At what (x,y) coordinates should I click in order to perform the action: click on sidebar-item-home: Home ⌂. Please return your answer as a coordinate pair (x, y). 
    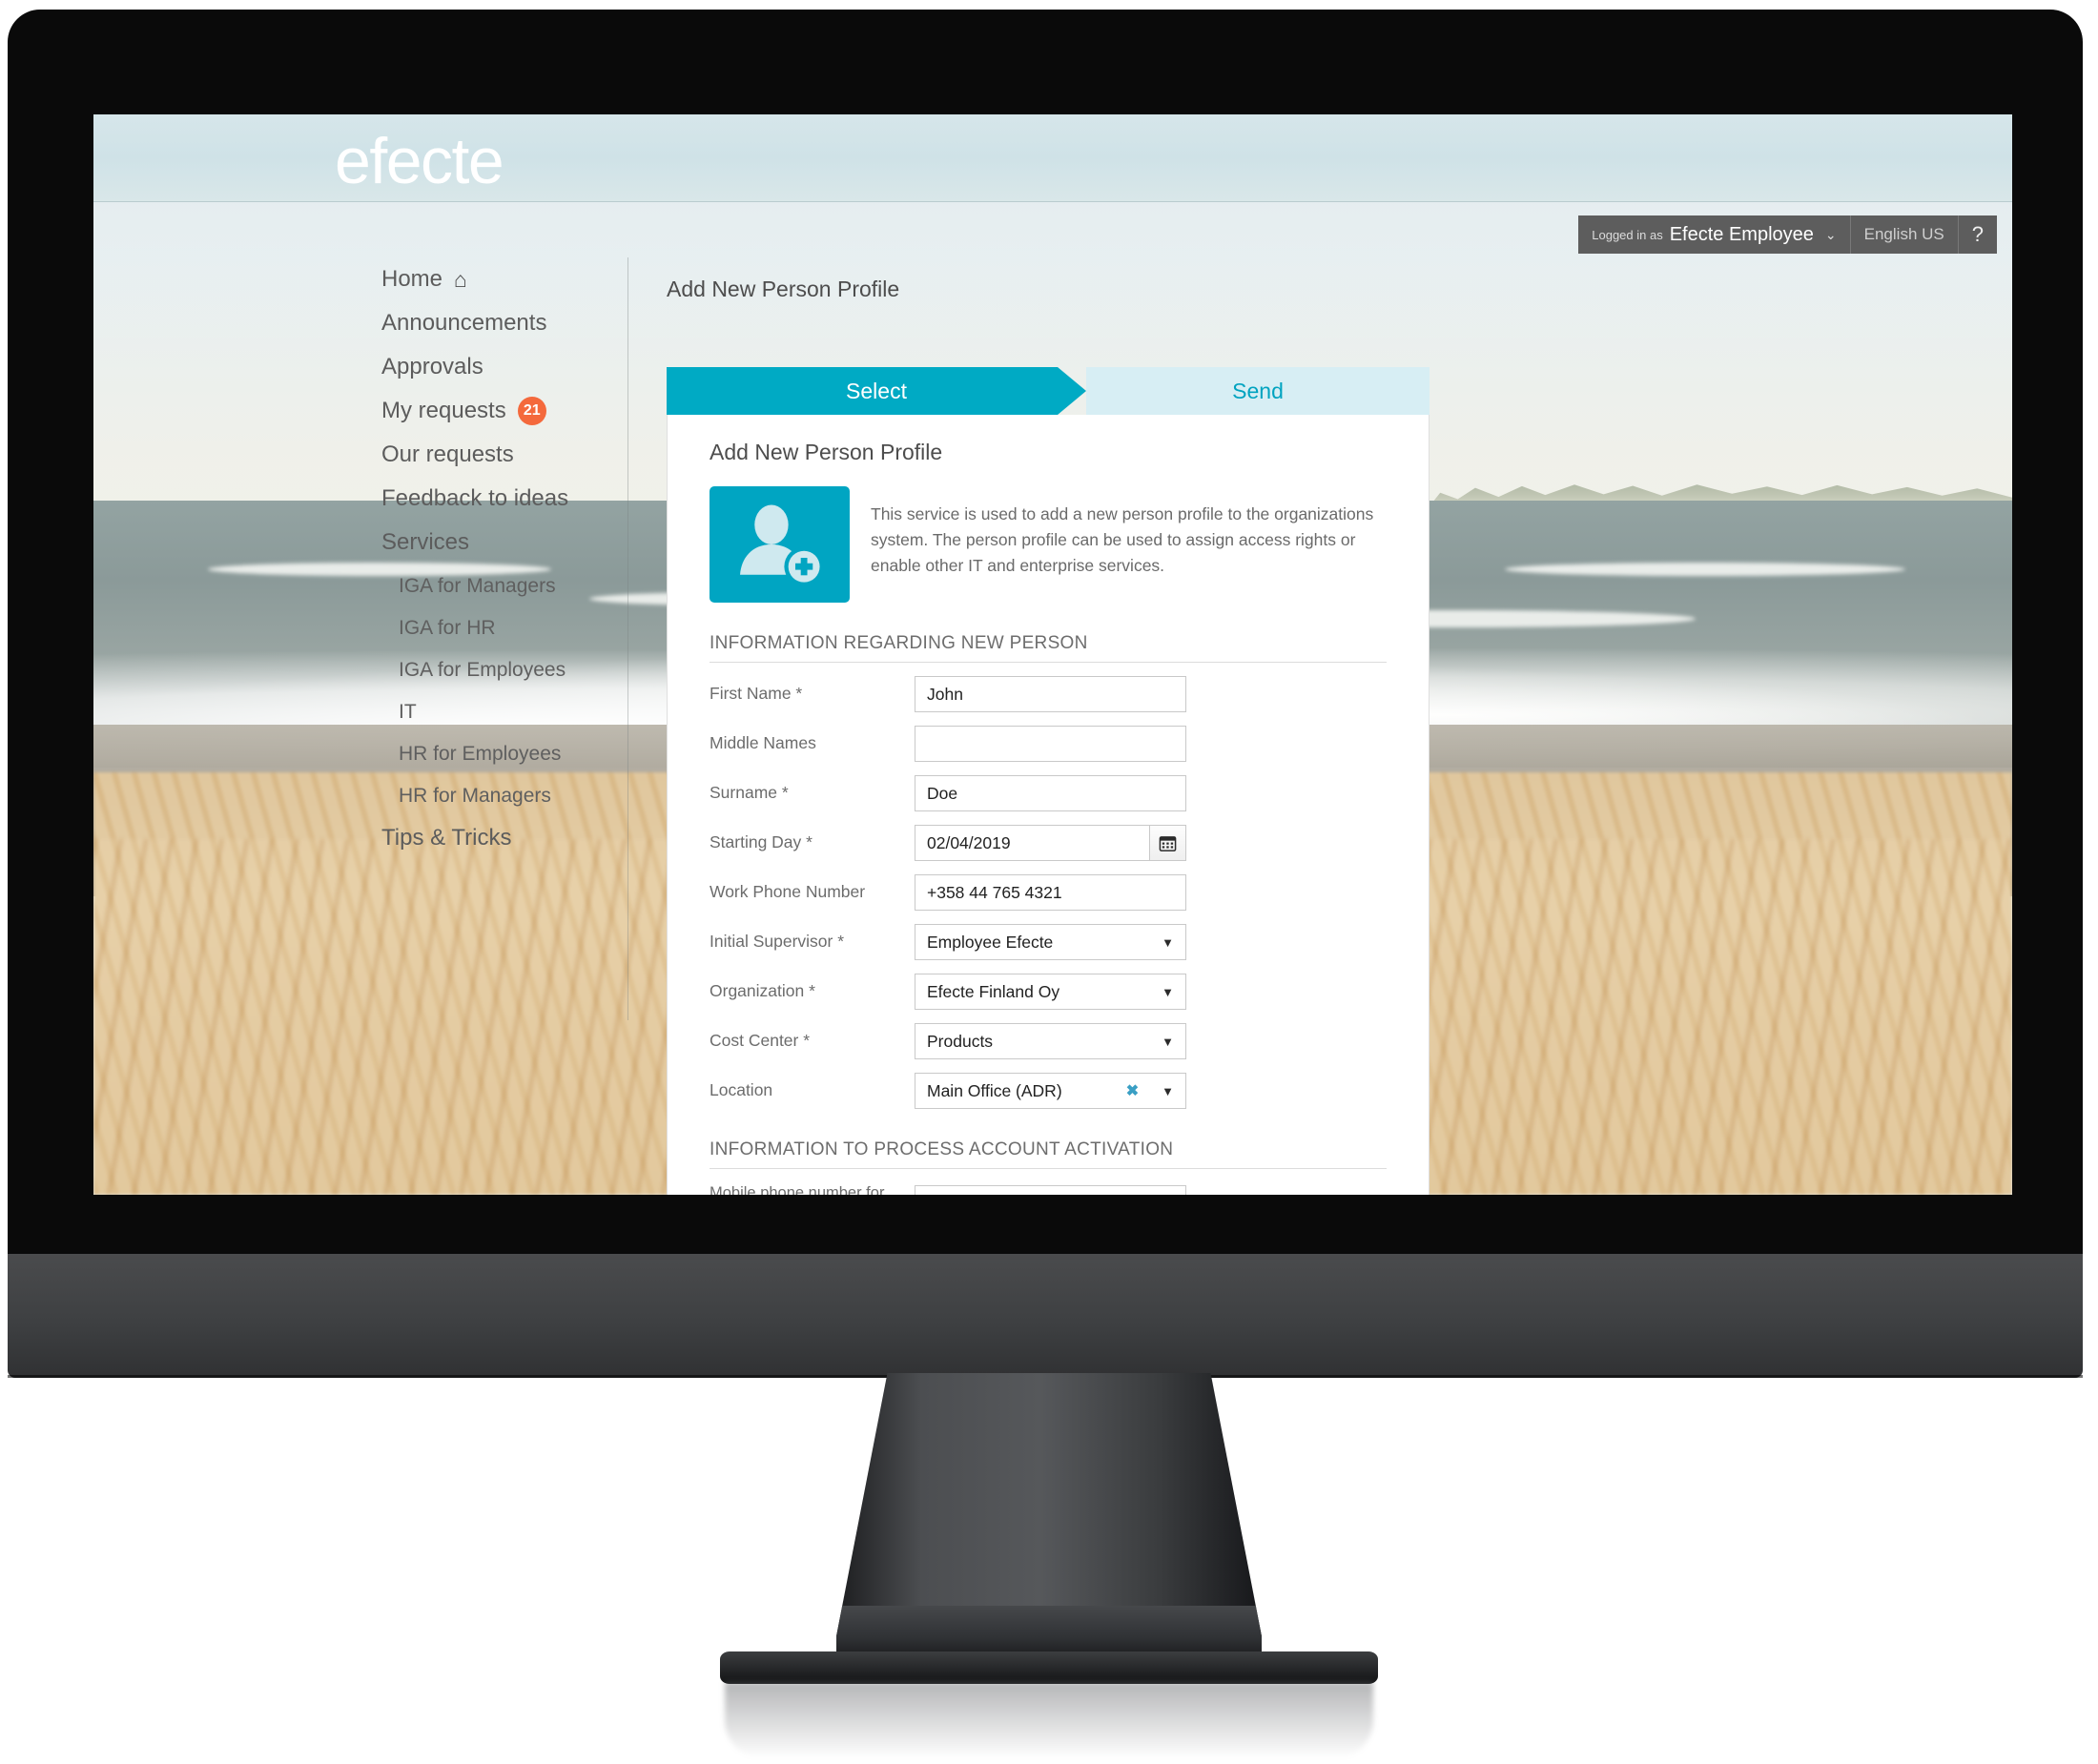
    Looking at the image, I should click on (506, 279).